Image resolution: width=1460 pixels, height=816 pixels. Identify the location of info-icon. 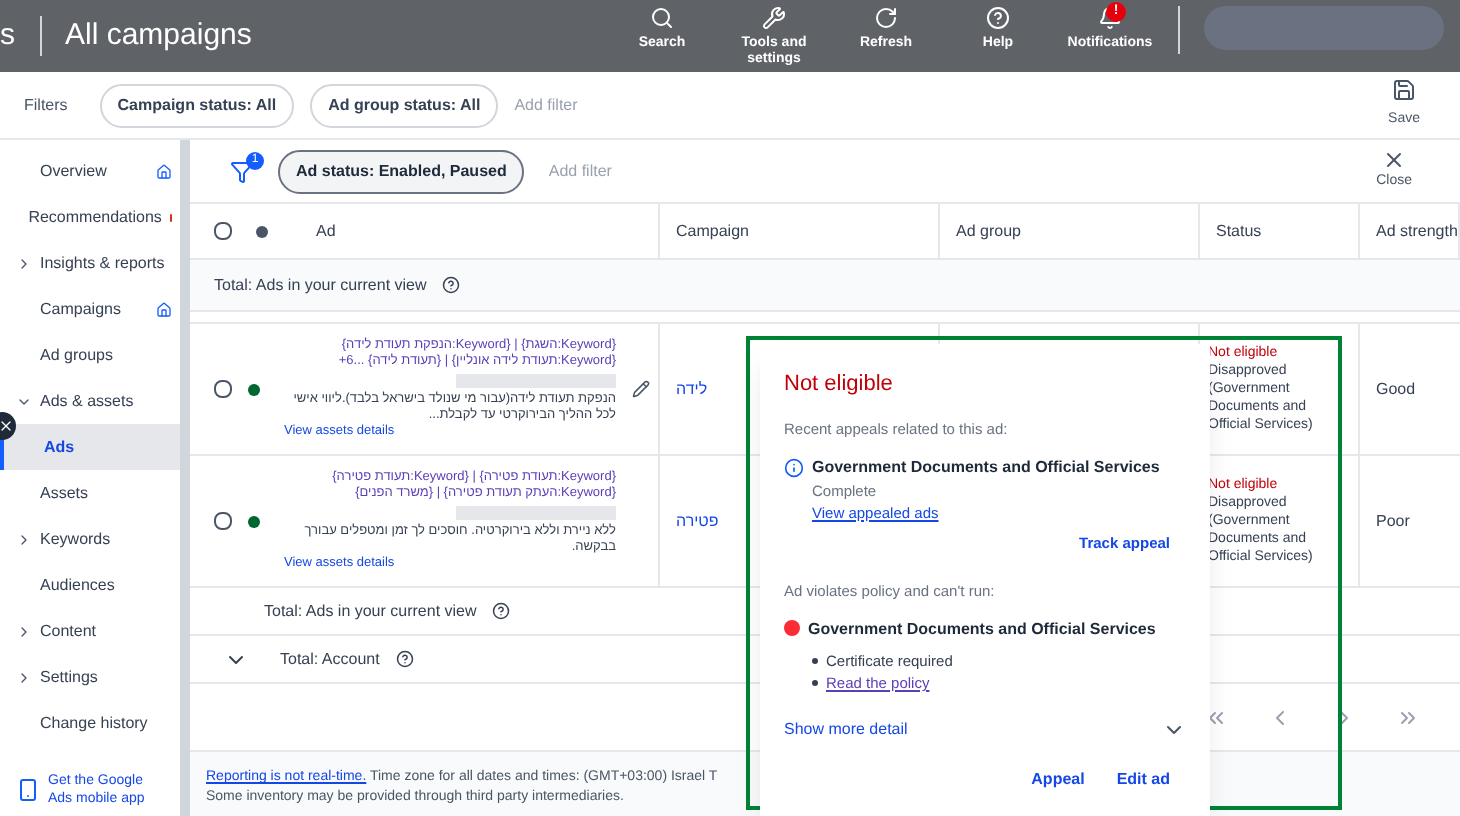
(794, 467).